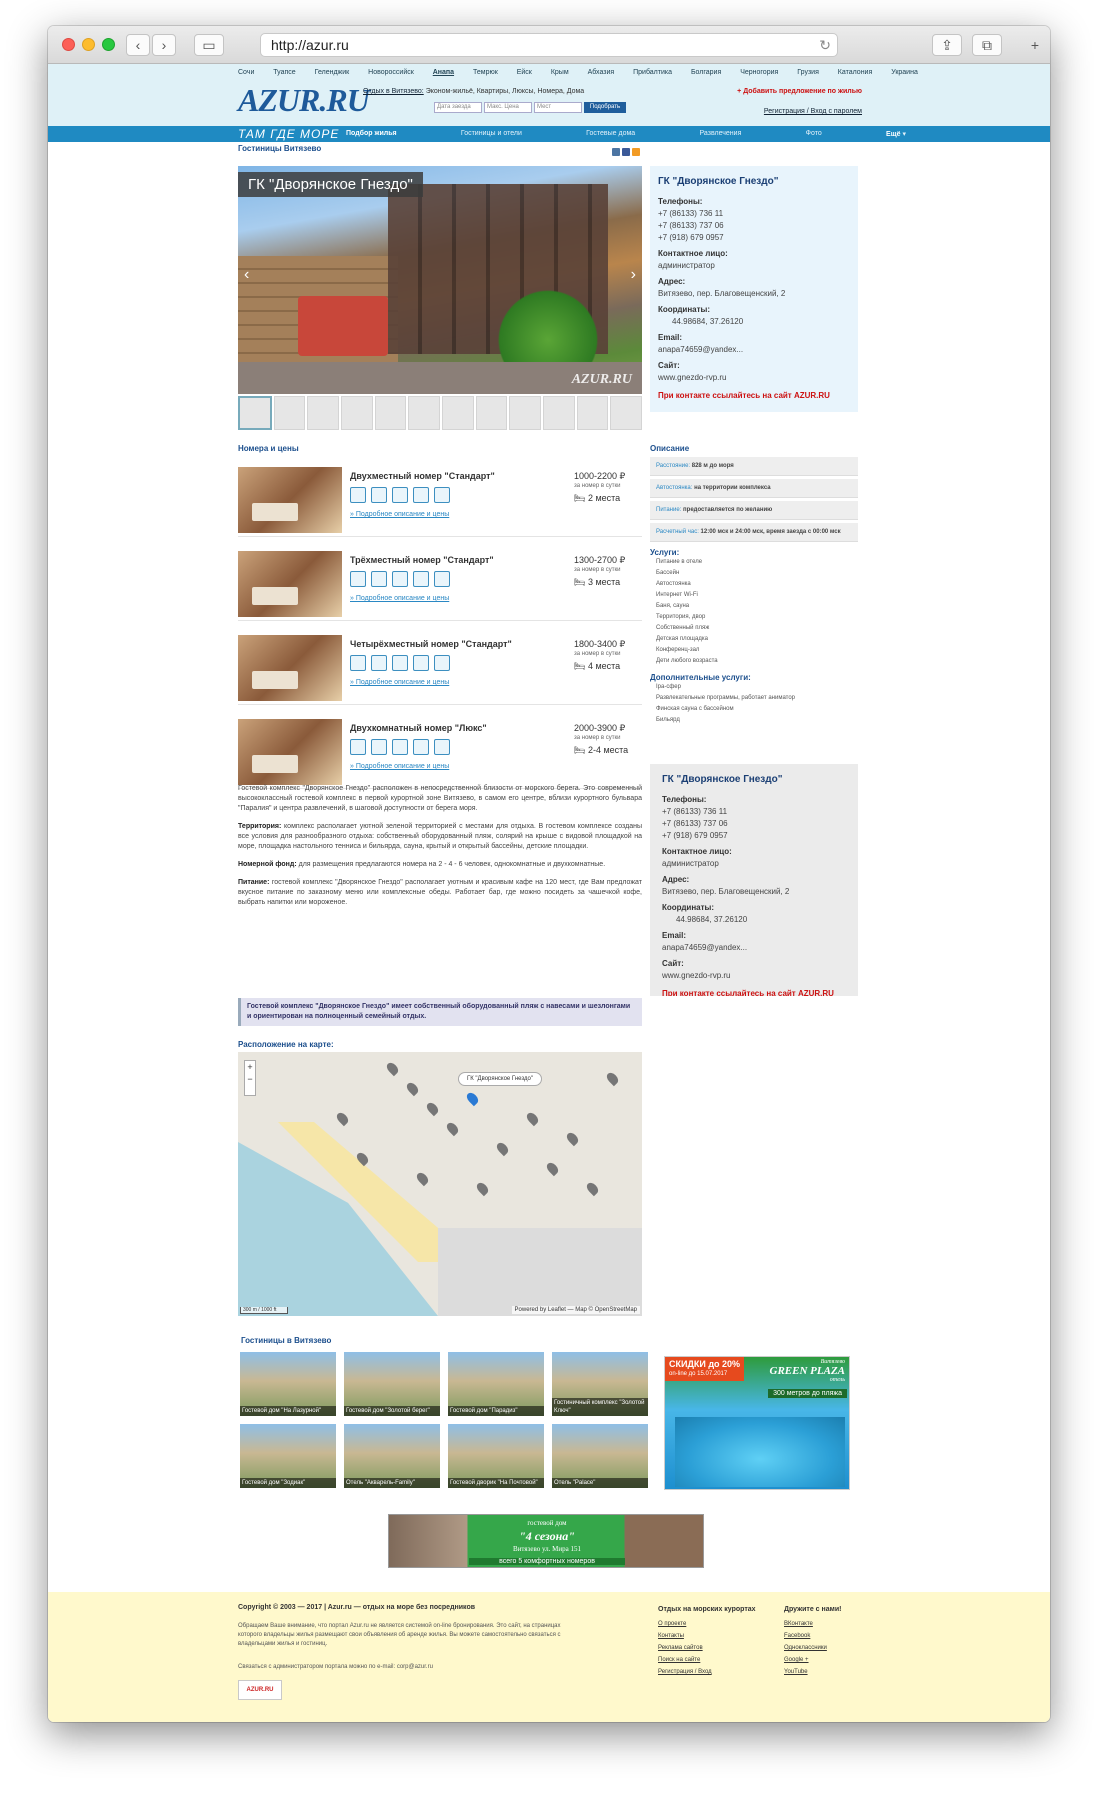 The height and width of the screenshot is (1794, 1098). I want to click on date-field: Дата заезда, so click(458, 107).